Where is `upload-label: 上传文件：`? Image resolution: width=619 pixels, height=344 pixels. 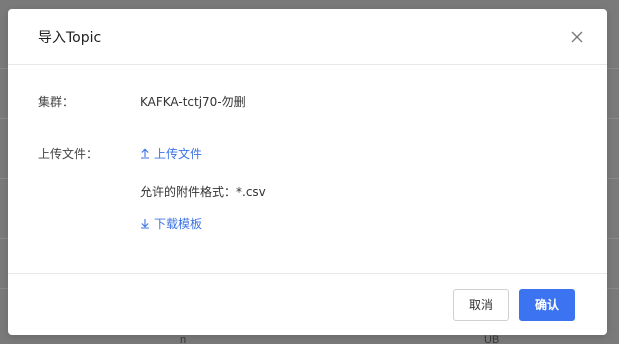
upload-label: 上传文件： is located at coordinates (68, 154).